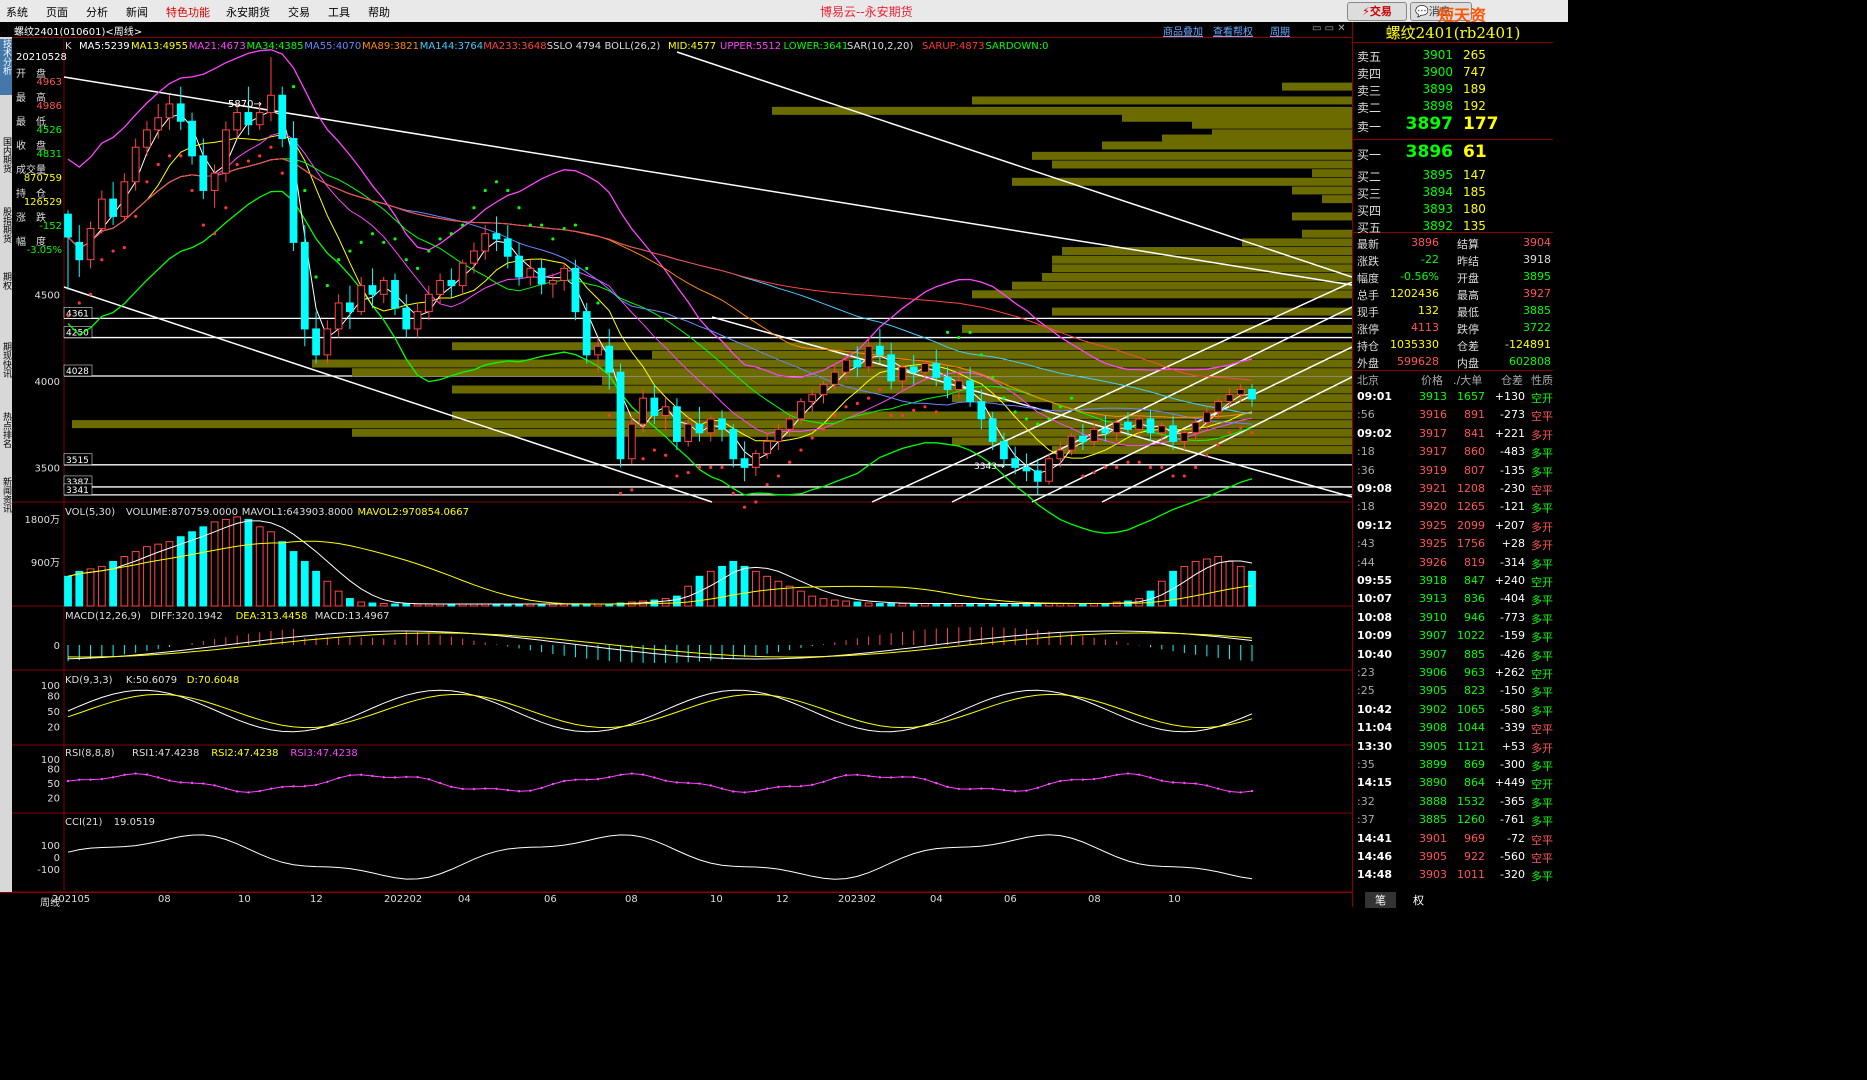 Image resolution: width=1867 pixels, height=1080 pixels. What do you see at coordinates (1366, 452) in the screenshot?
I see `tick-time: :18` at bounding box center [1366, 452].